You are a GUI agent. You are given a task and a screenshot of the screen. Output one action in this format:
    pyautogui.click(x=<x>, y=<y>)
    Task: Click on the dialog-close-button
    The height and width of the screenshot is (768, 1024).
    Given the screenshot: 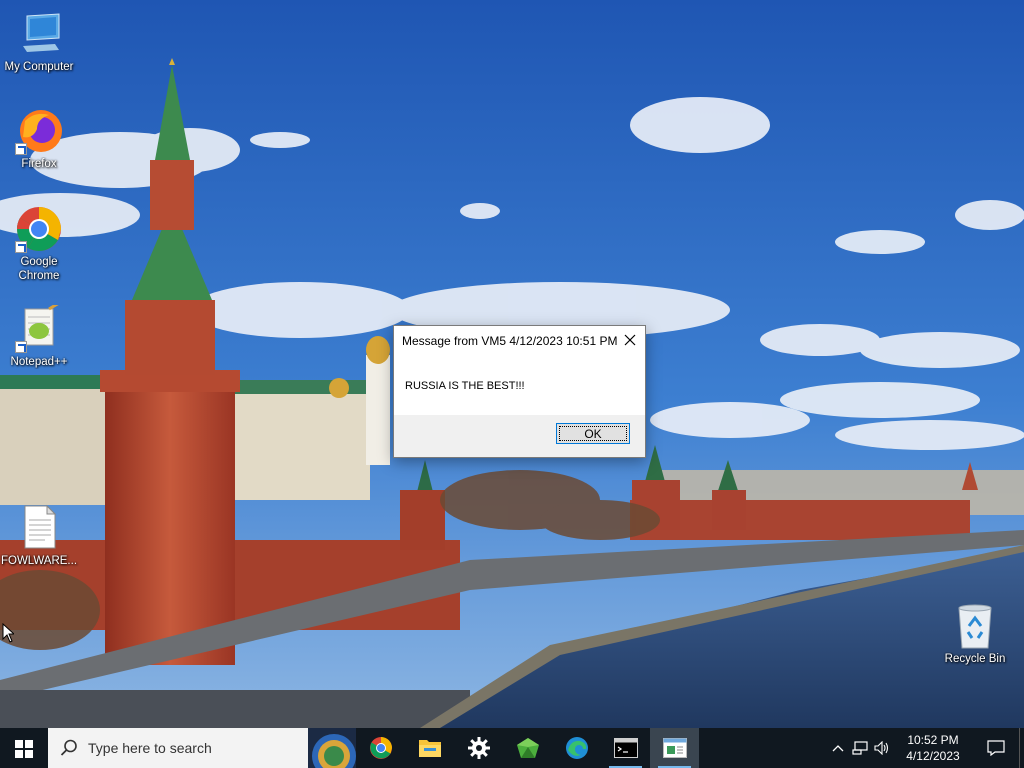 What is the action you would take?
    pyautogui.click(x=630, y=341)
    